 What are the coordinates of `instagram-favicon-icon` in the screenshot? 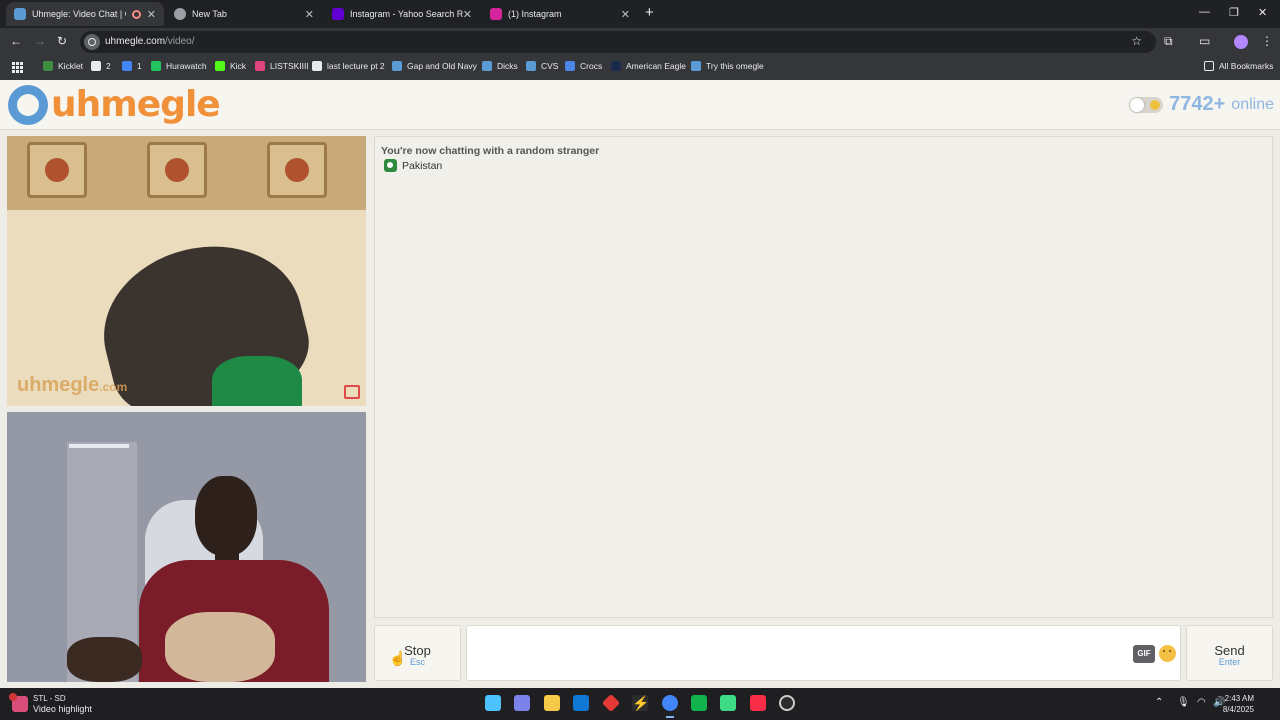 It's located at (496, 14).